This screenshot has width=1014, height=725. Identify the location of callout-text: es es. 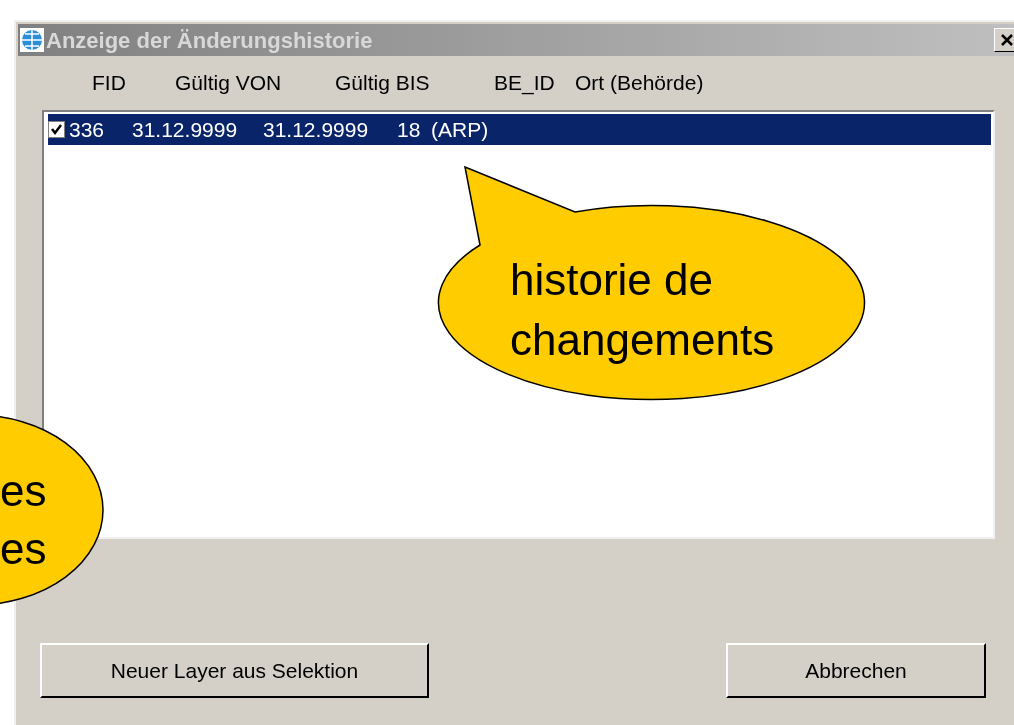
(23, 520).